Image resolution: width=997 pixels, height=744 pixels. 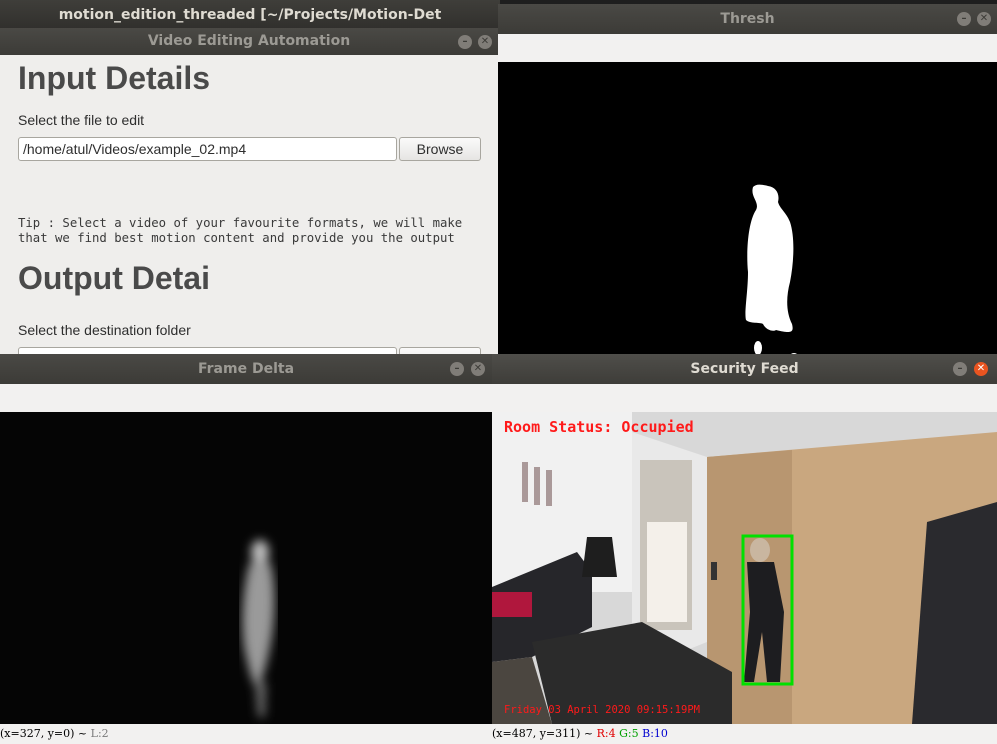 I want to click on window-title: Frame Delta, so click(x=246, y=369).